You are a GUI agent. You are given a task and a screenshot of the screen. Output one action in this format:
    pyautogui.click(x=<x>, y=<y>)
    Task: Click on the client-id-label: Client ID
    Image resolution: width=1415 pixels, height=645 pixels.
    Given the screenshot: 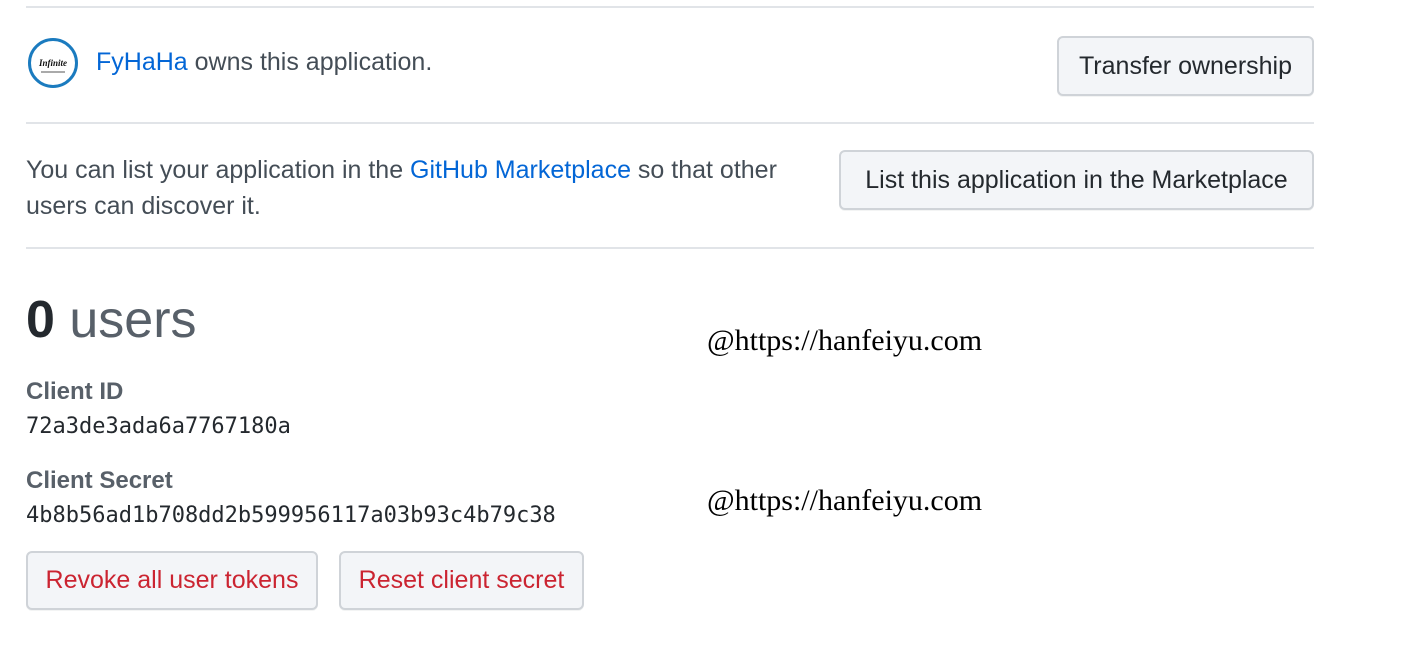 What is the action you would take?
    pyautogui.click(x=75, y=391)
    